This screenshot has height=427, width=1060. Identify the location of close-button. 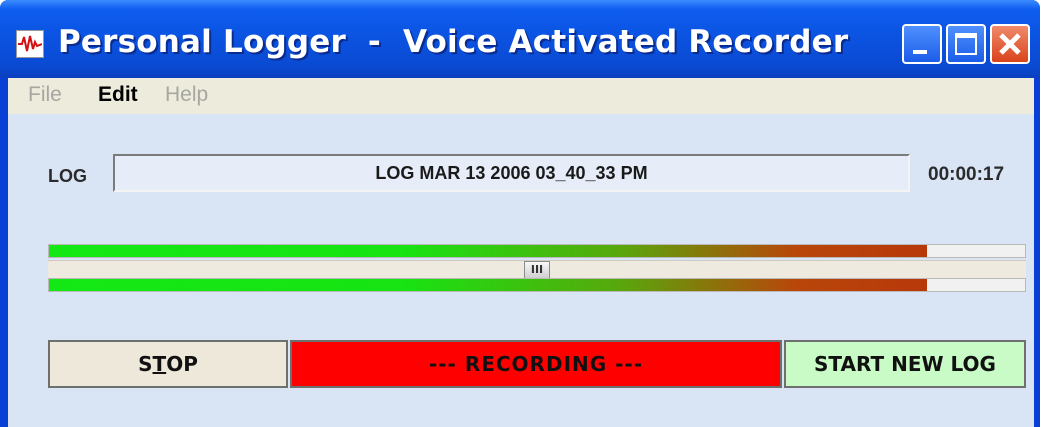
(1010, 44).